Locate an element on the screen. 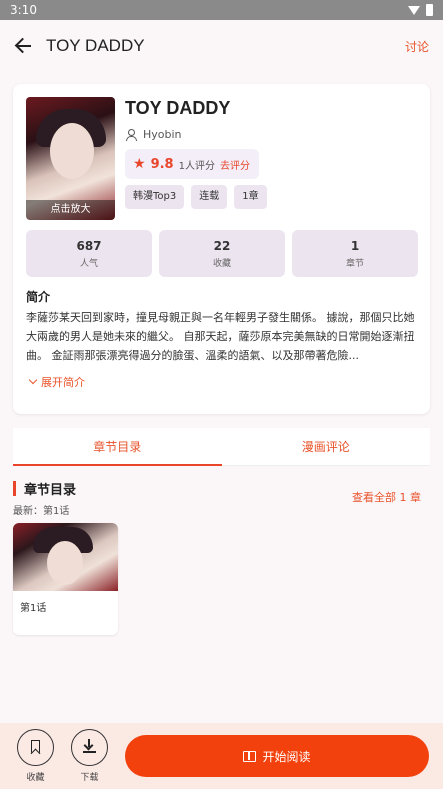 This screenshot has height=789, width=443. status-bar: 3:10 is located at coordinates (221, 10).